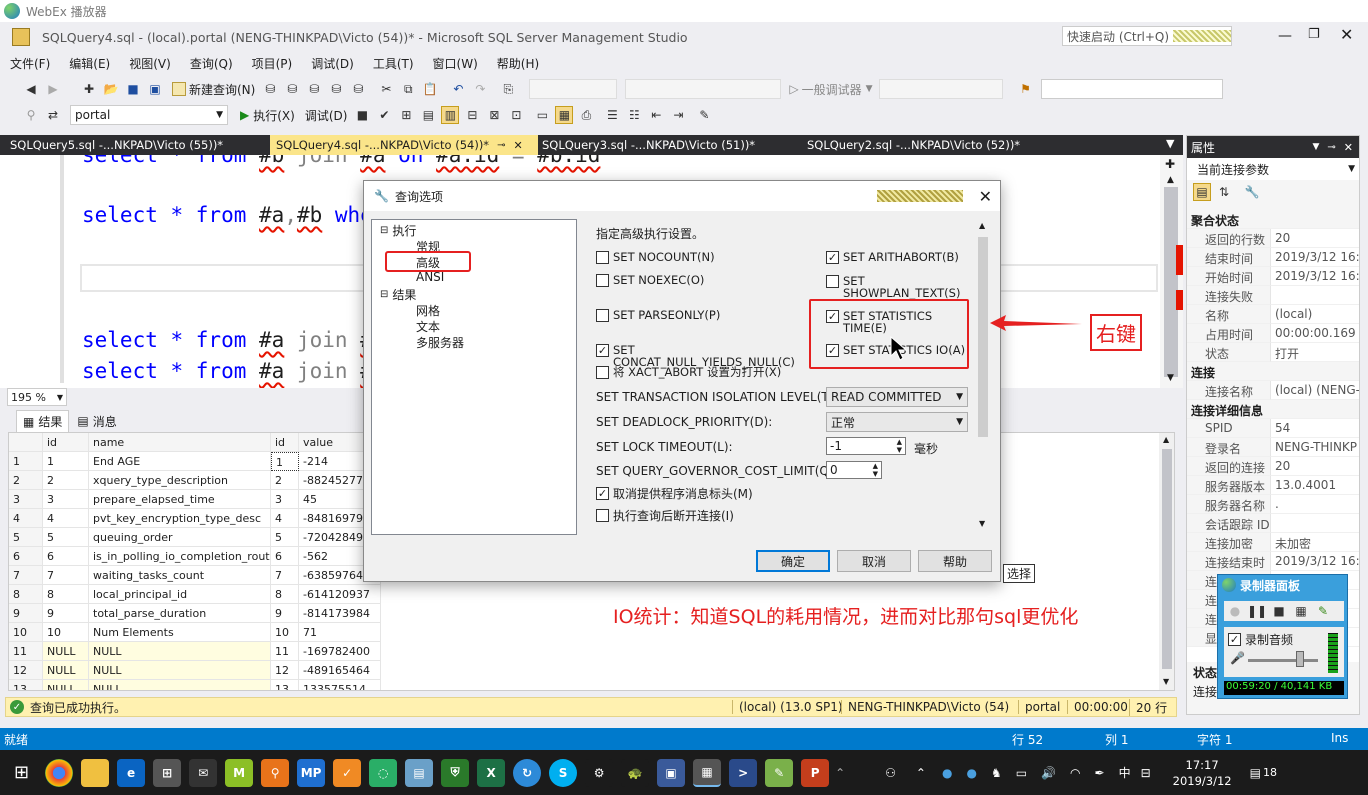 The height and width of the screenshot is (795, 1368). I want to click on property-section: 聚合状态, so click(1273, 219).